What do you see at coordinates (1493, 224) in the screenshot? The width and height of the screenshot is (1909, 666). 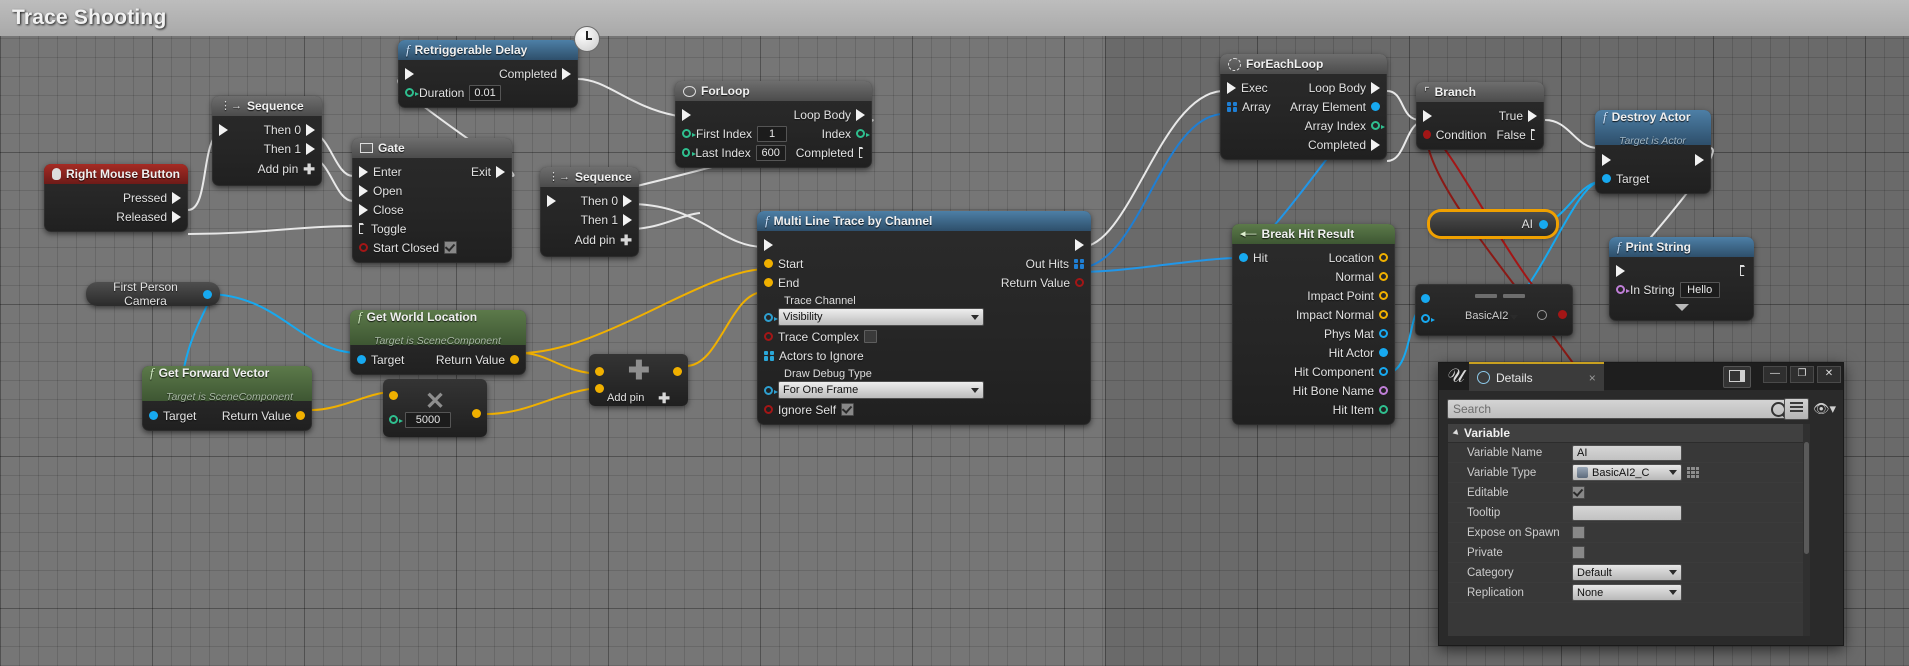 I see `node-ai-variable: AI` at bounding box center [1493, 224].